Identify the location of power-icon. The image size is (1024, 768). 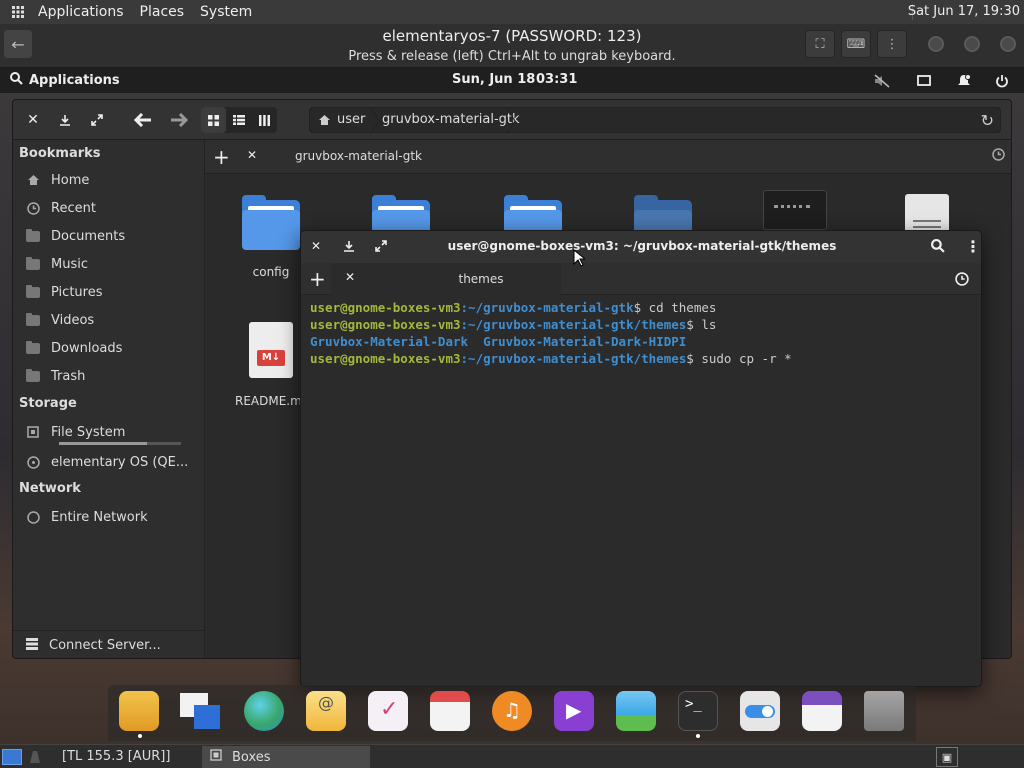
(1002, 81).